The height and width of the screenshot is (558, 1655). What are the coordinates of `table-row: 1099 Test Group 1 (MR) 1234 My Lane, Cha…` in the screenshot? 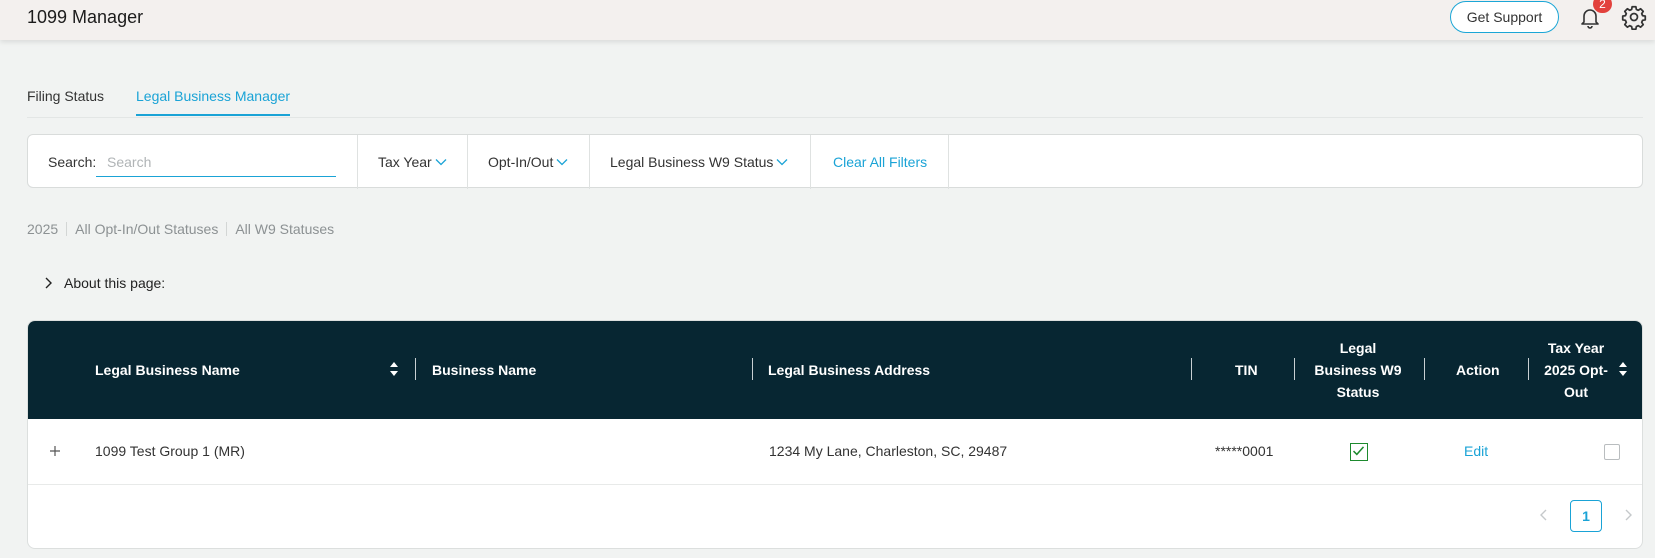 It's located at (835, 452).